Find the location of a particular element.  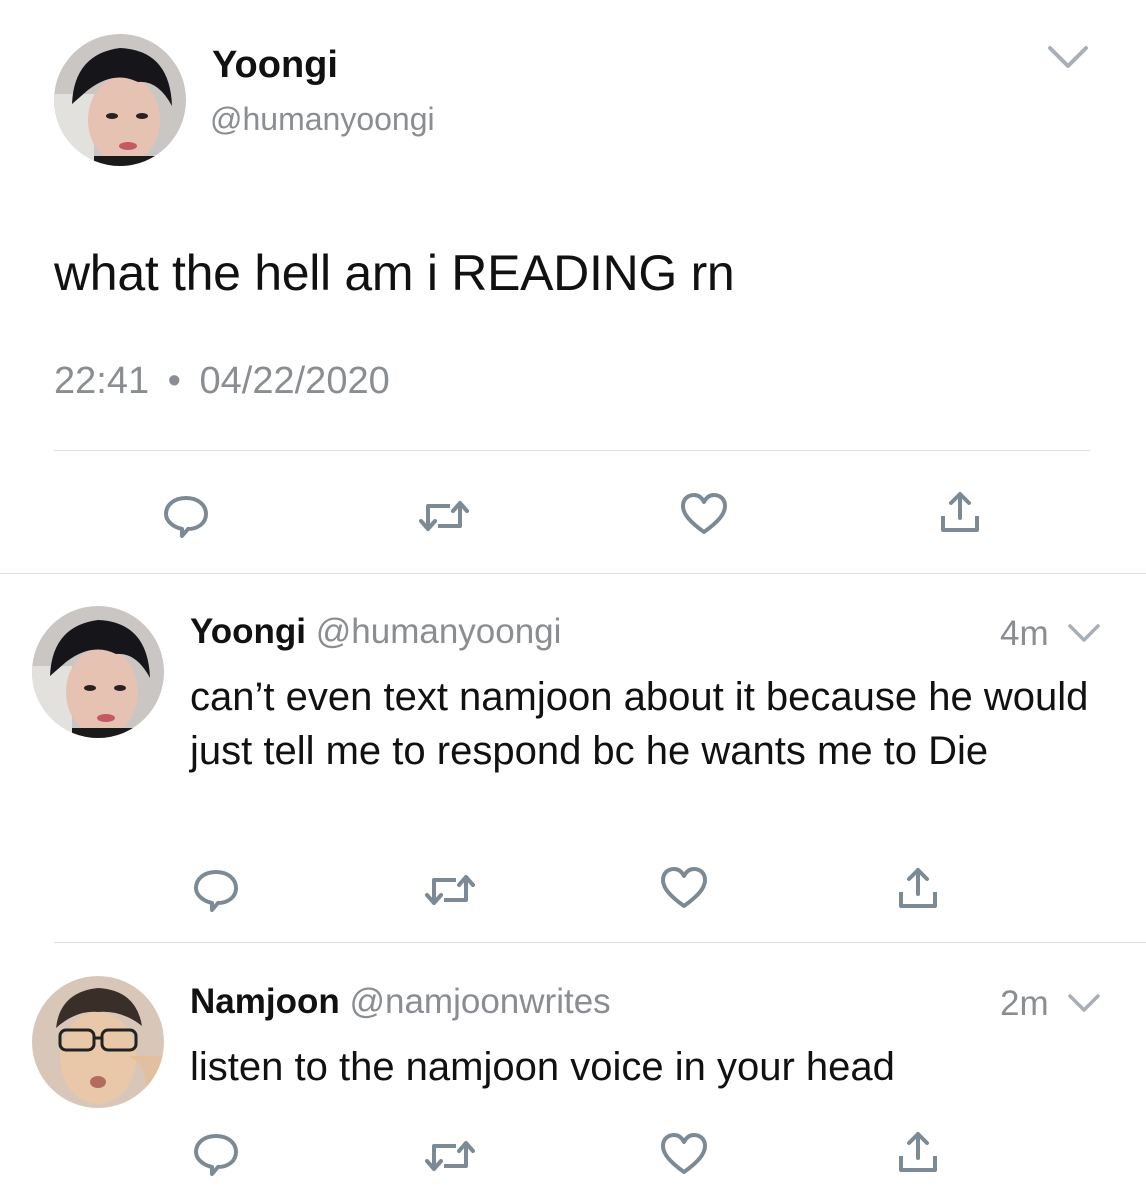

reply-age: 4m is located at coordinates (1024, 633).